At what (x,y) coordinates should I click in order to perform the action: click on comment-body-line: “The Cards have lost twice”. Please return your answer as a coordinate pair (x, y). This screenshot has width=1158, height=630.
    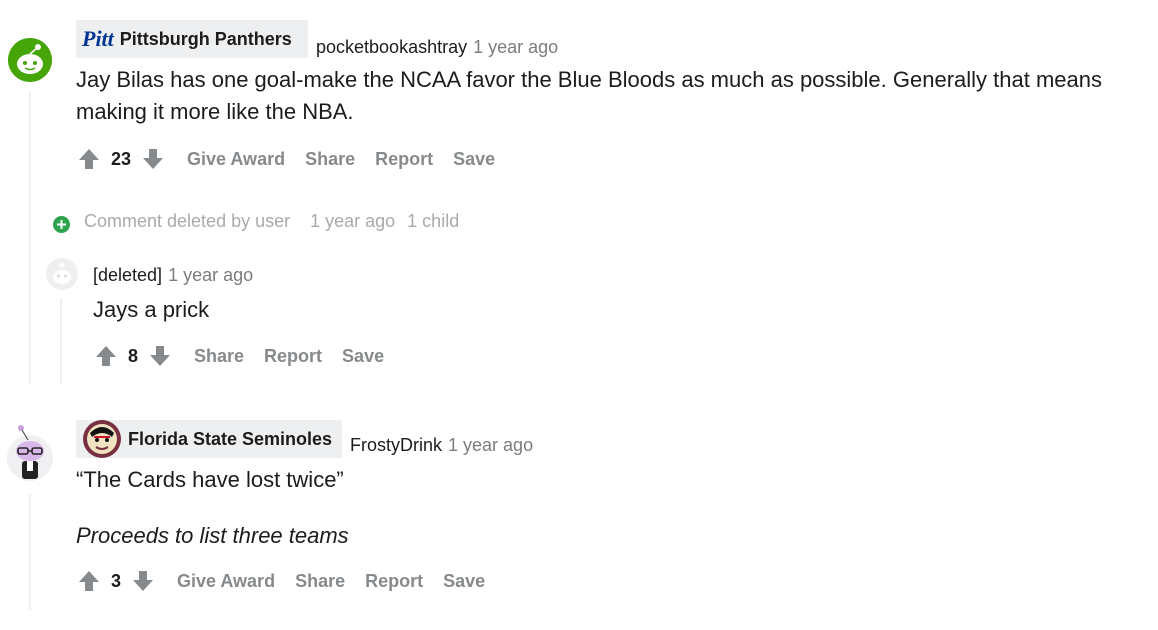
    Looking at the image, I should click on (210, 479).